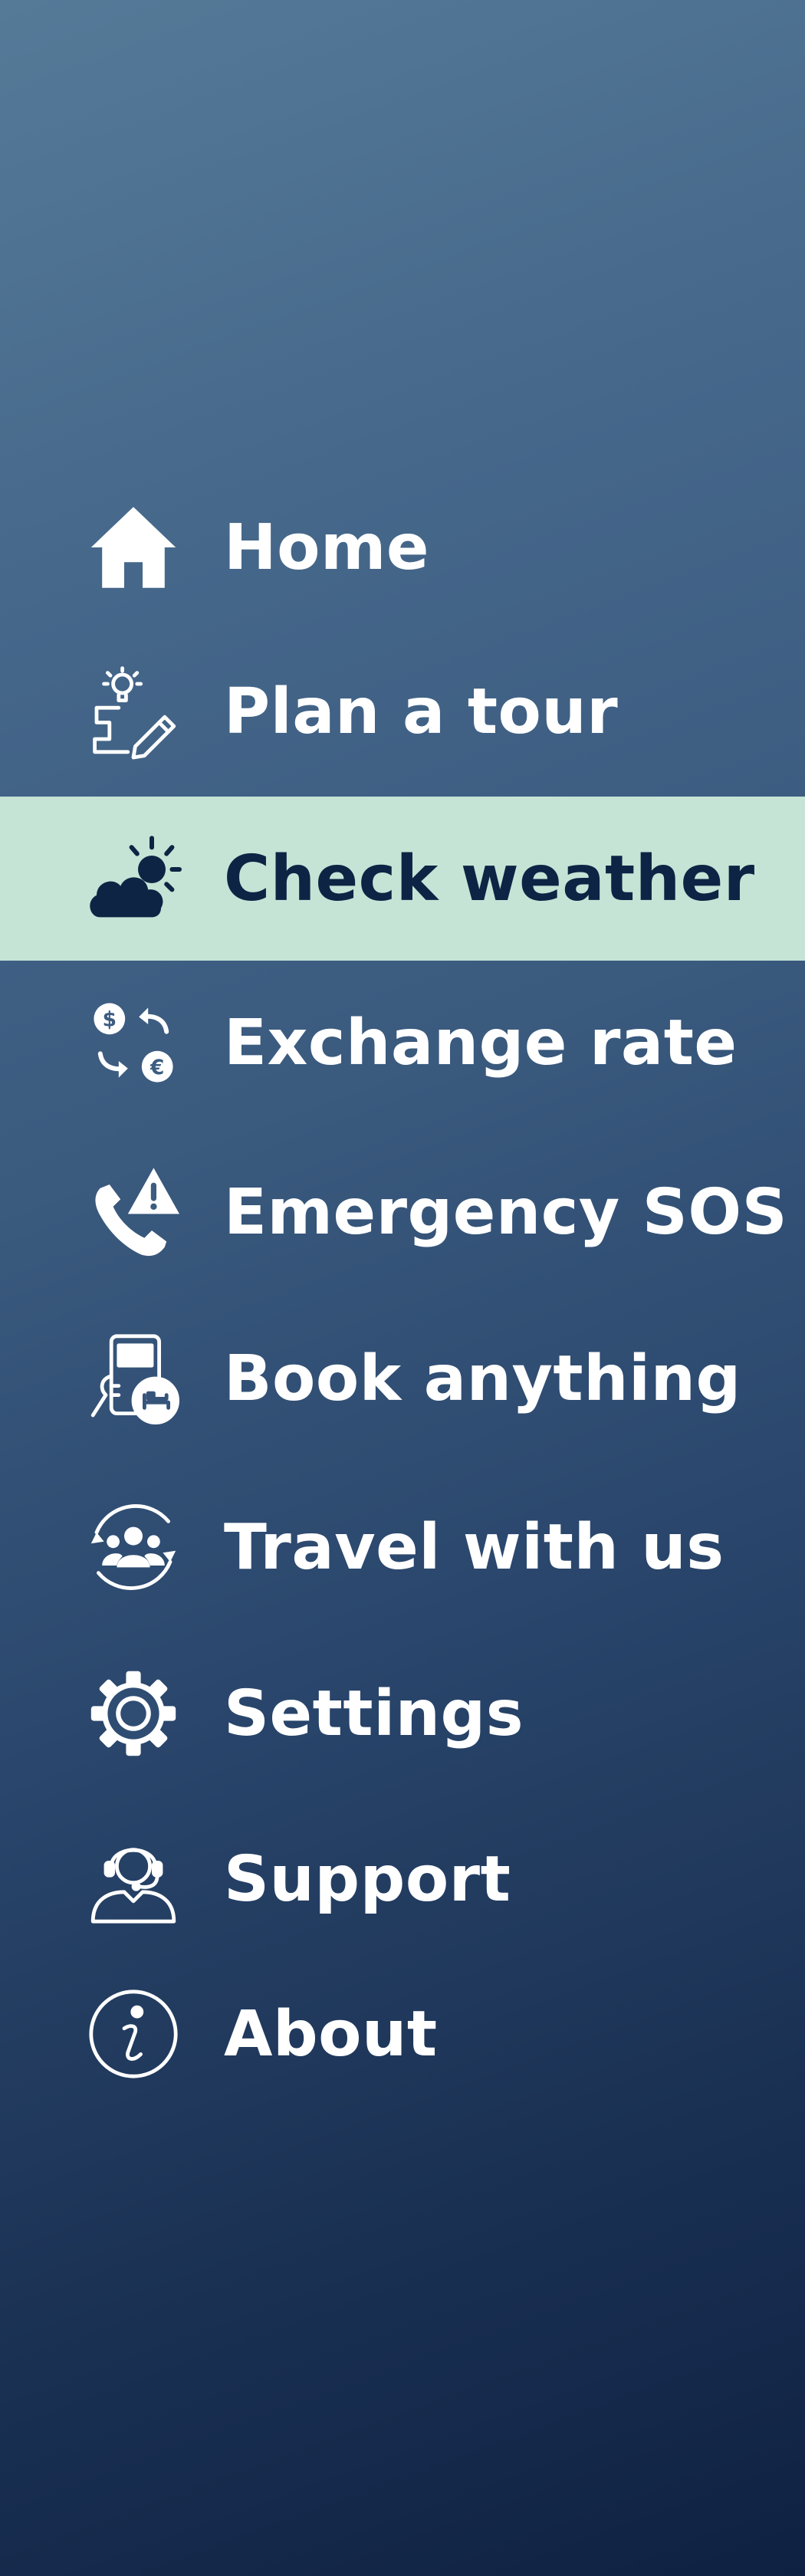 The image size is (805, 2576). I want to click on menu-item-support: Support, so click(402, 1879).